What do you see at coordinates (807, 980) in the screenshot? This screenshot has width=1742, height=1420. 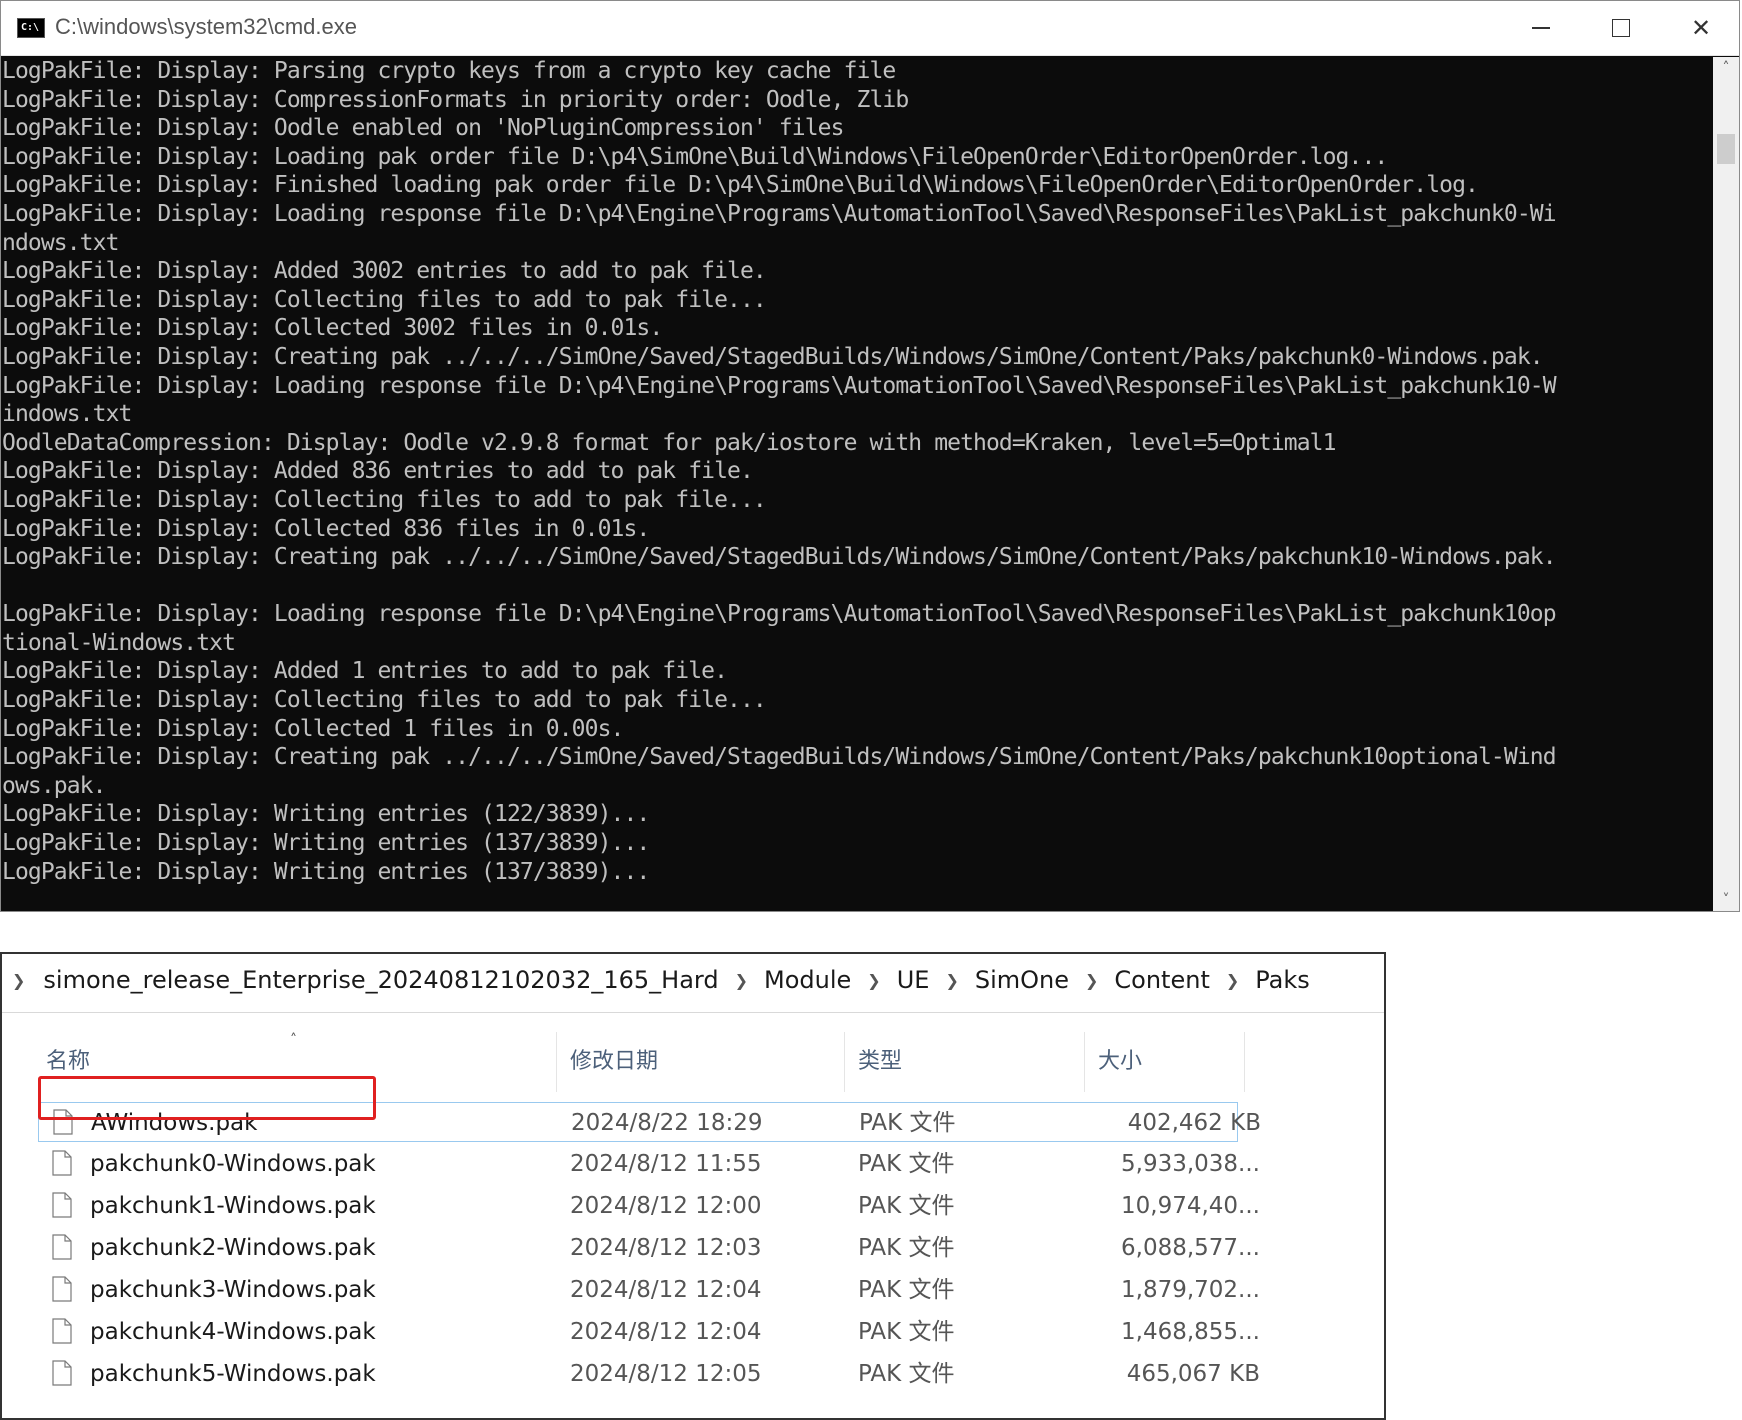 I see `breadcrumb-item: Module` at bounding box center [807, 980].